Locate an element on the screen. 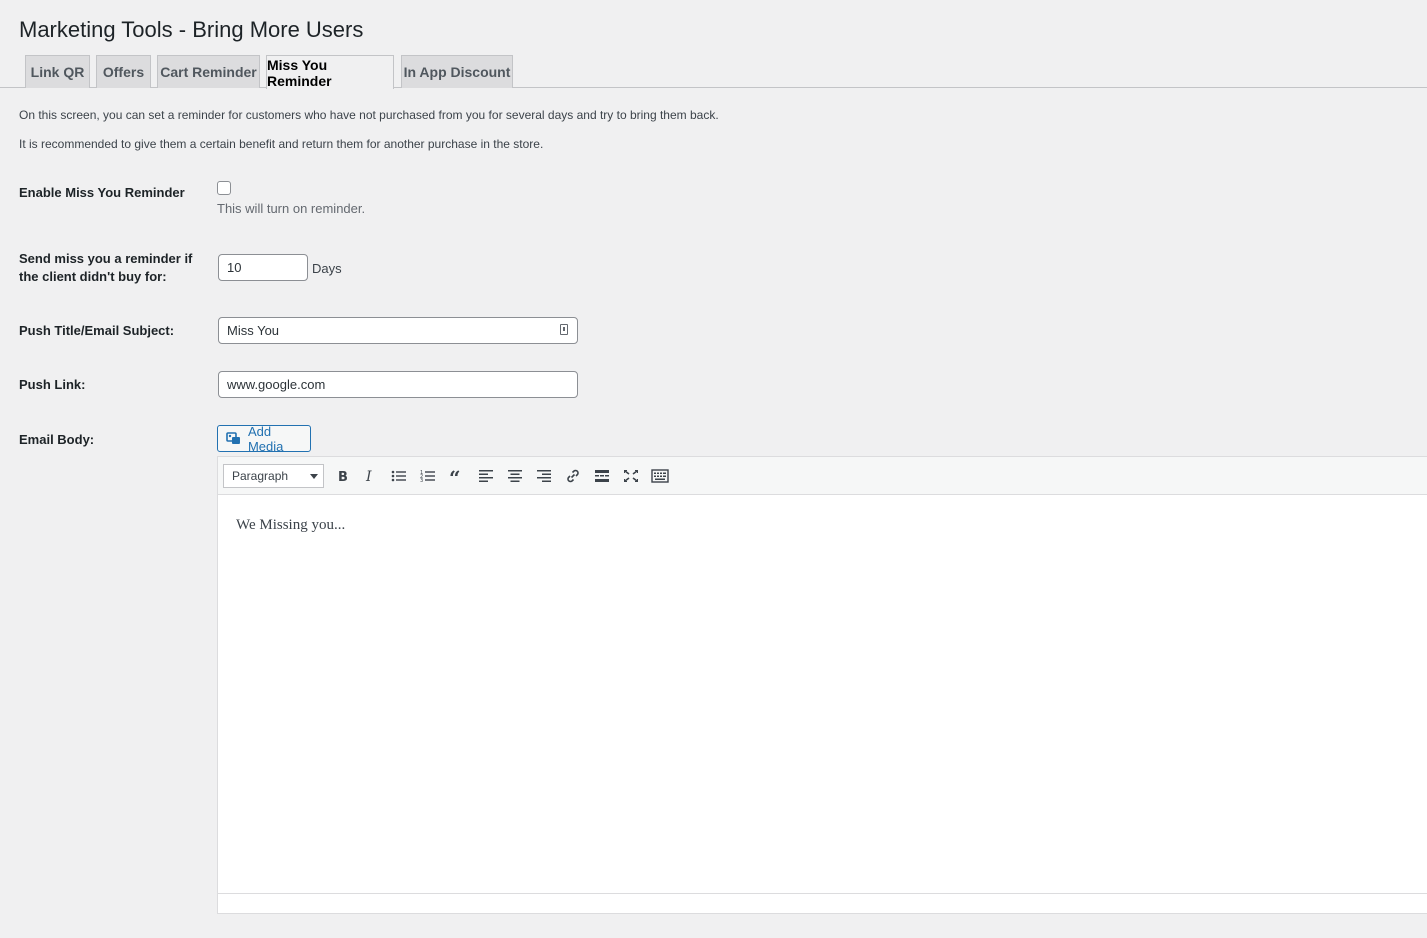 The height and width of the screenshot is (938, 1427). bold-icon: B is located at coordinates (343, 476).